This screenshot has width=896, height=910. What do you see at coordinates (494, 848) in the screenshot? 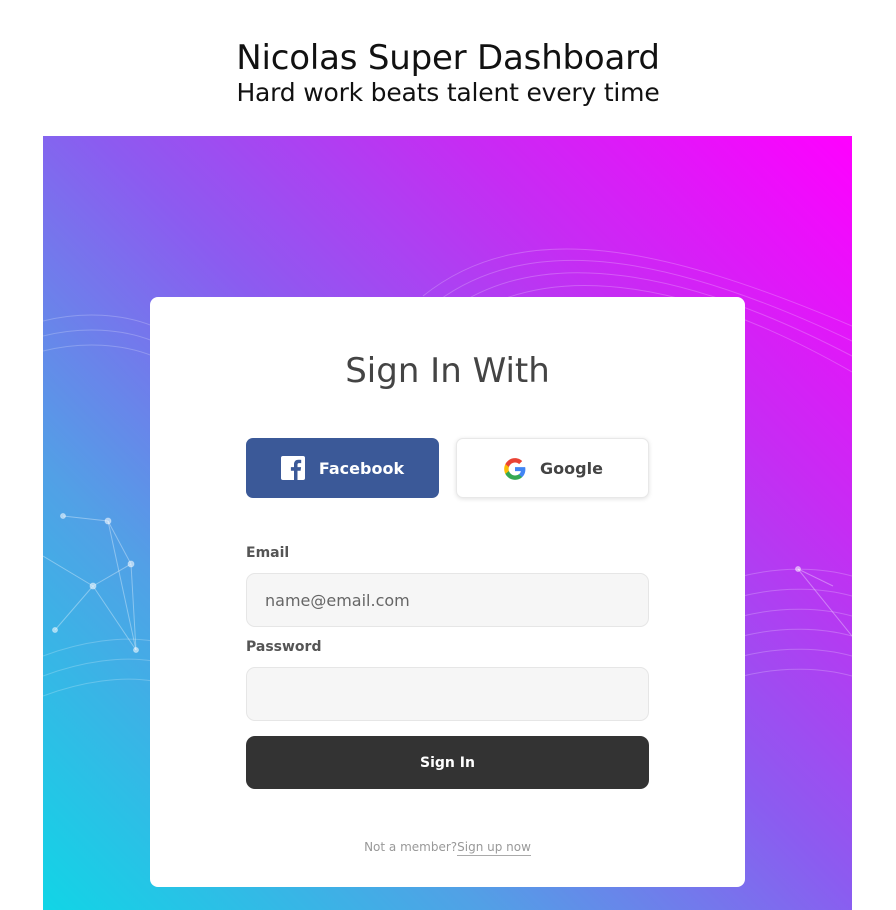
I see `sign-up-link: Sign up now` at bounding box center [494, 848].